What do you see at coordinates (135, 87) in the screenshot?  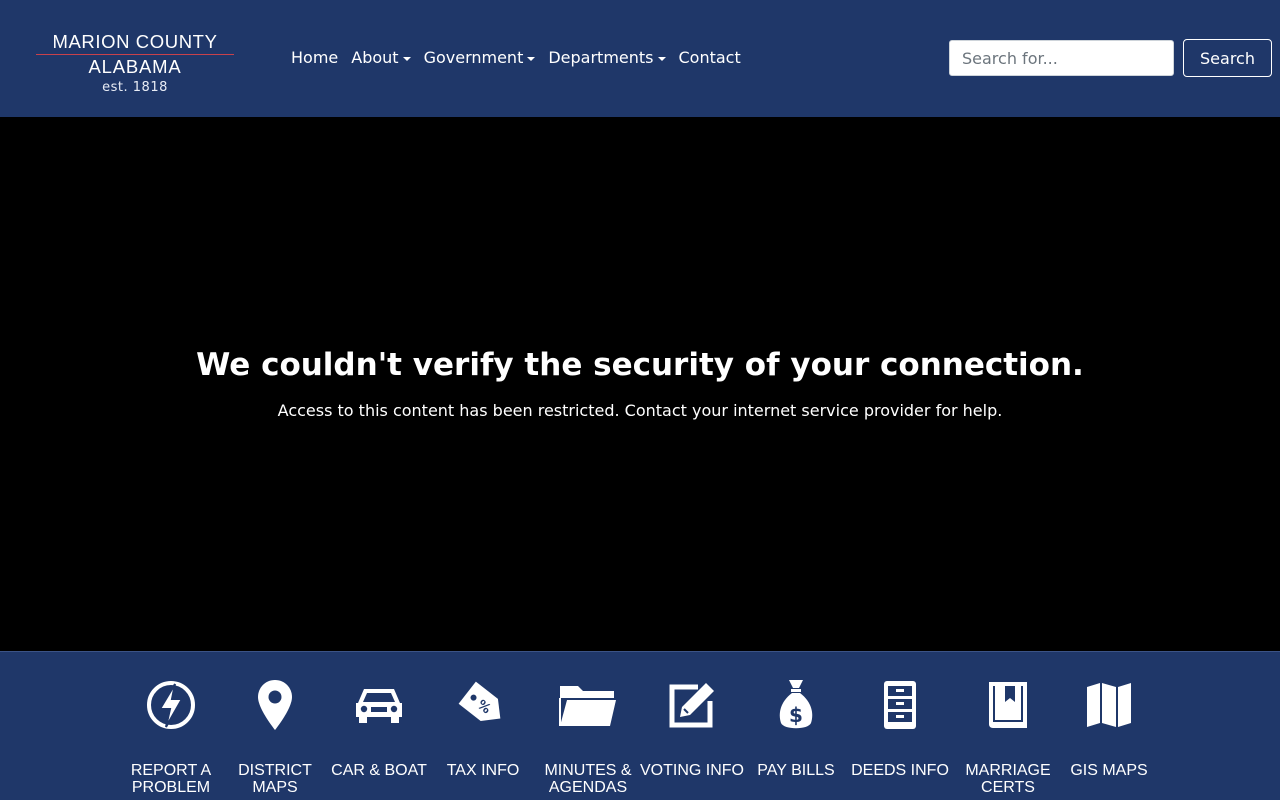 I see `logo-line-3: est. 1818` at bounding box center [135, 87].